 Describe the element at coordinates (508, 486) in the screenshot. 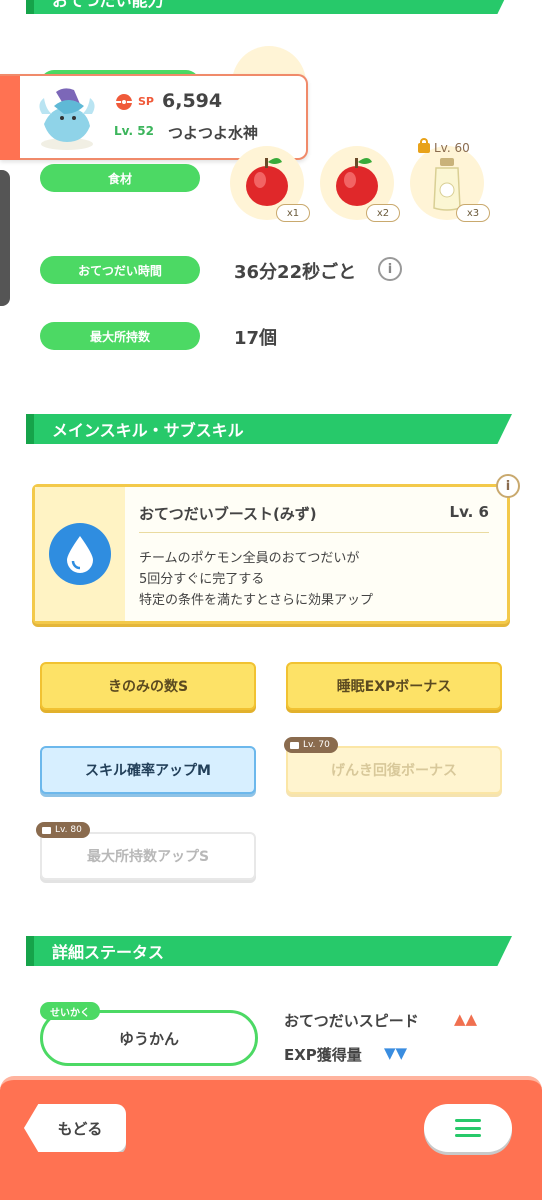

I see `main-skill-info-icon: i` at that location.